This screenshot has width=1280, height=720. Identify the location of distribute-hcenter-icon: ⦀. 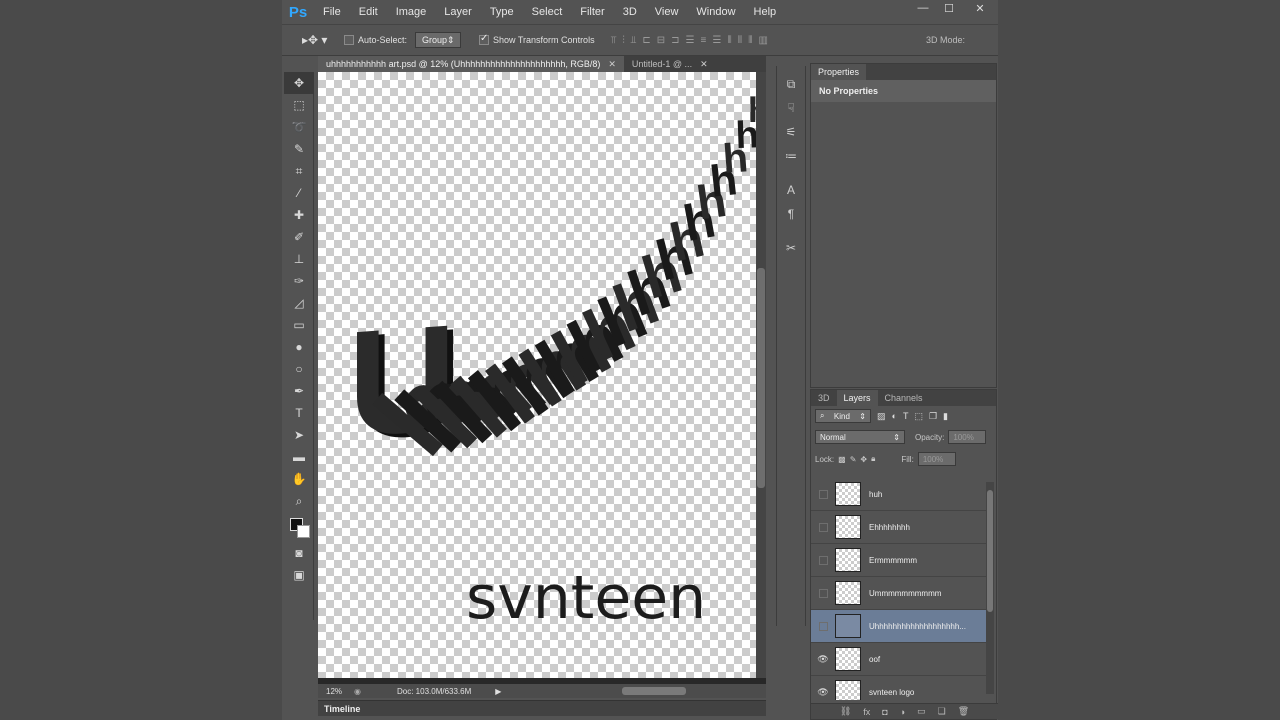
(740, 40).